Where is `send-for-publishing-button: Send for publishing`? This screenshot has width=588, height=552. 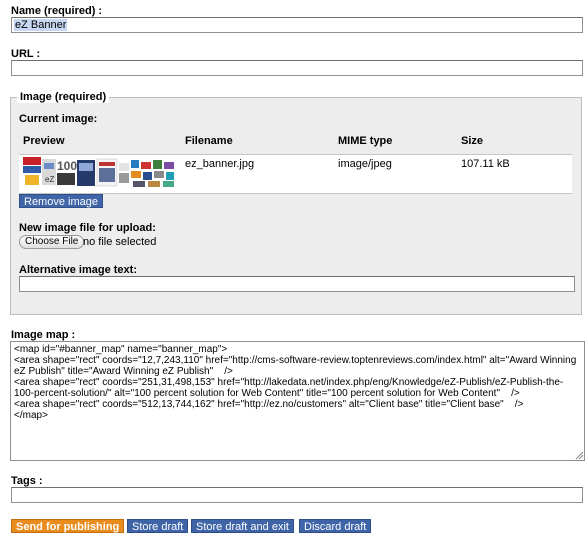 send-for-publishing-button: Send for publishing is located at coordinates (68, 526).